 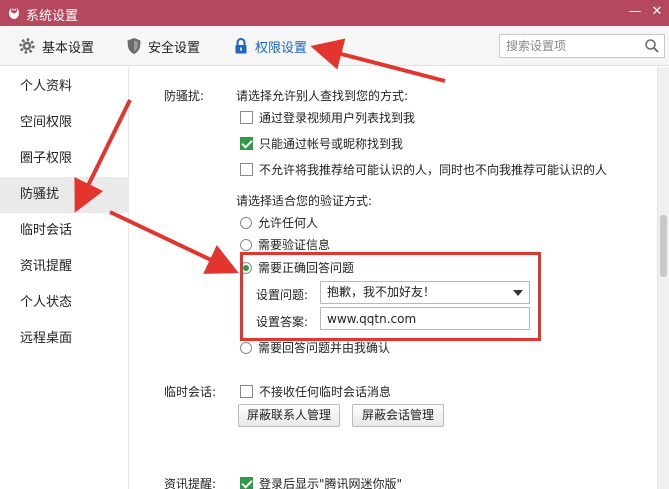 What do you see at coordinates (184, 96) in the screenshot?
I see `anti-harass-section-label: 防骚扰:` at bounding box center [184, 96].